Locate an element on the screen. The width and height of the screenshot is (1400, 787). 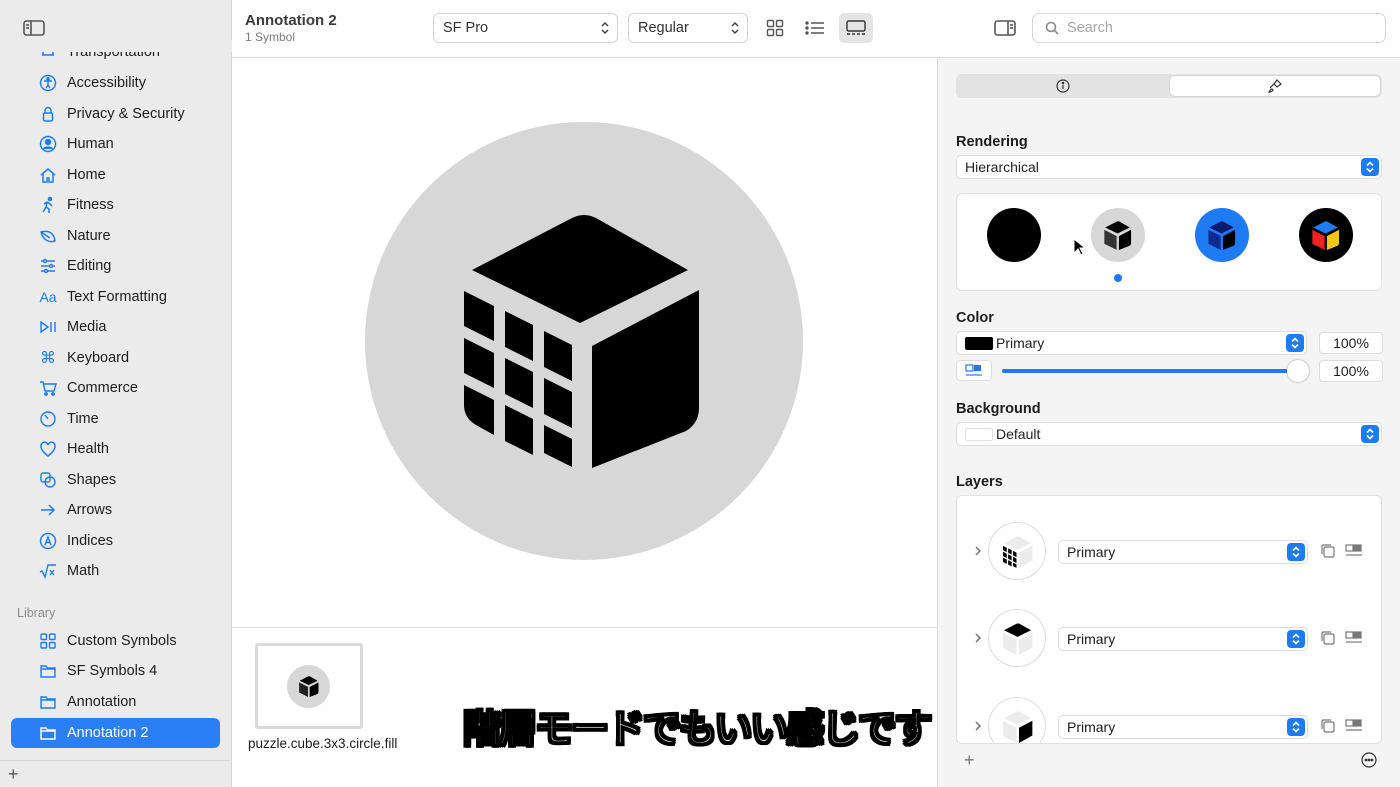
sidebar-item-custom-symbols: Custom Symbols is located at coordinates (115, 641).